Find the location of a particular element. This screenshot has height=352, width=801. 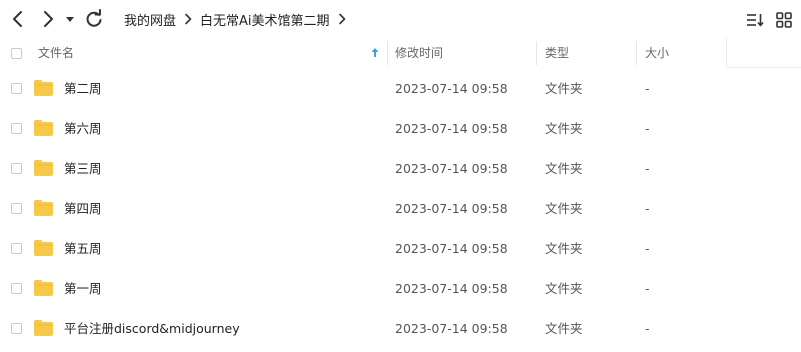

file-name: 平台注册discord&midjourney is located at coordinates (152, 329).